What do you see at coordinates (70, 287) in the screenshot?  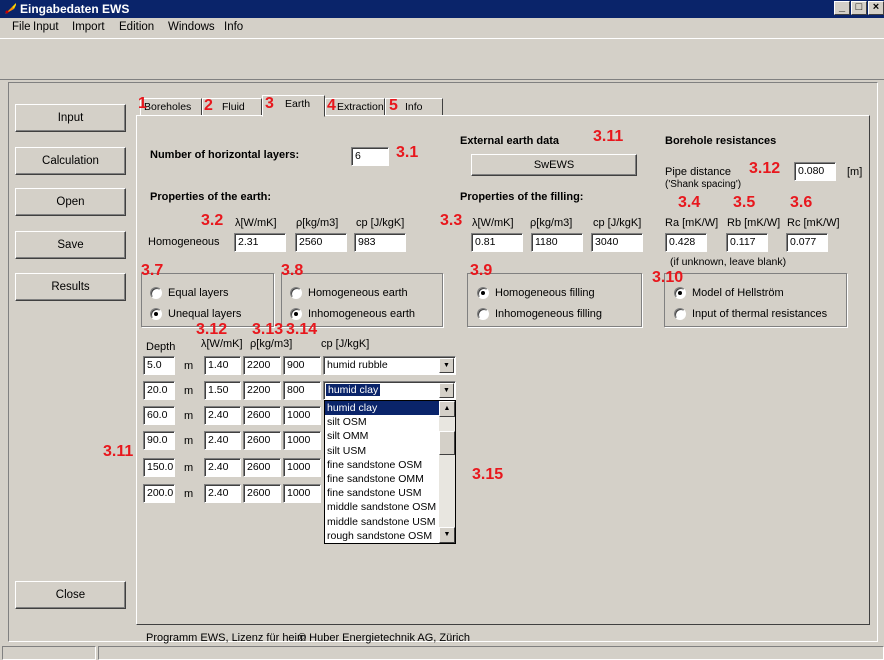 I see `results-button: Results` at bounding box center [70, 287].